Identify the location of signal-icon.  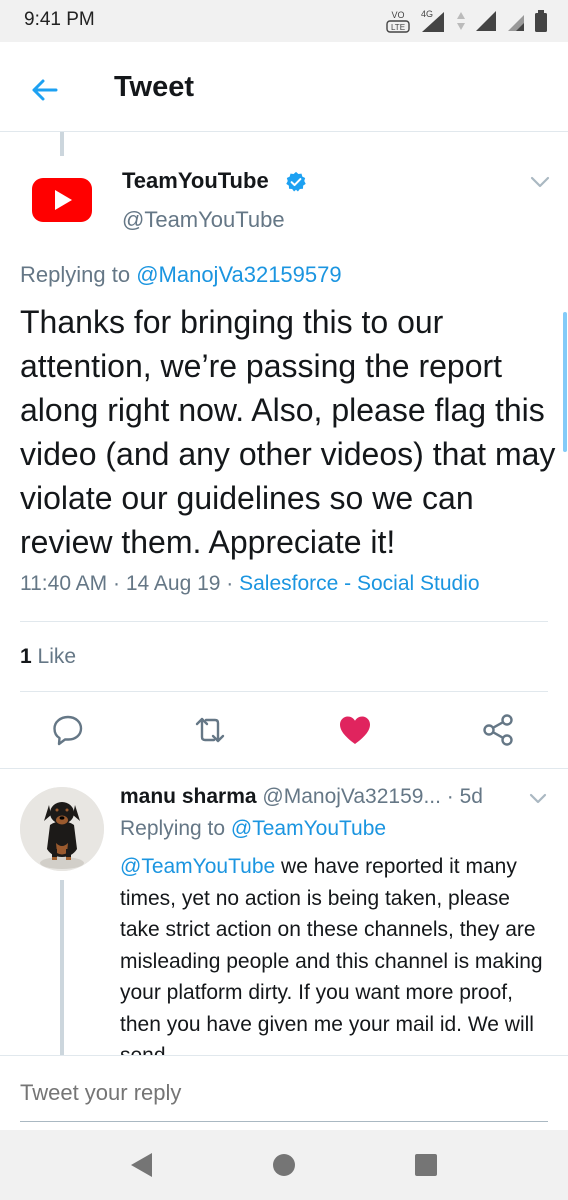
(486, 21).